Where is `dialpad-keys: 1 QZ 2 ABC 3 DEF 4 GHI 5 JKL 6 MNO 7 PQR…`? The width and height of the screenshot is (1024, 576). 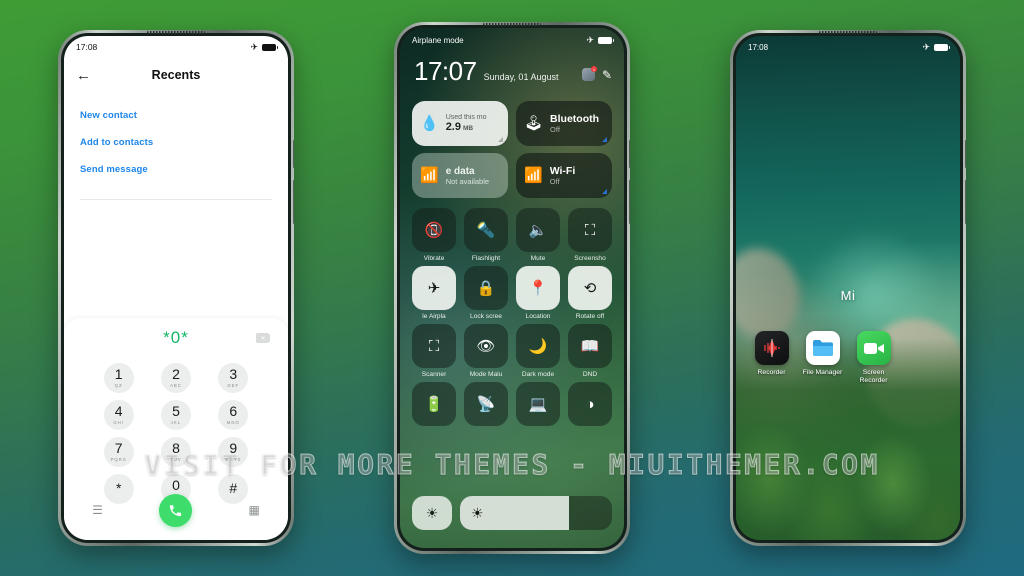
dialpad-keys: 1 QZ 2 ABC 3 DEF 4 GHI 5 JKL 6 MNO 7 PQR… is located at coordinates (176, 433).